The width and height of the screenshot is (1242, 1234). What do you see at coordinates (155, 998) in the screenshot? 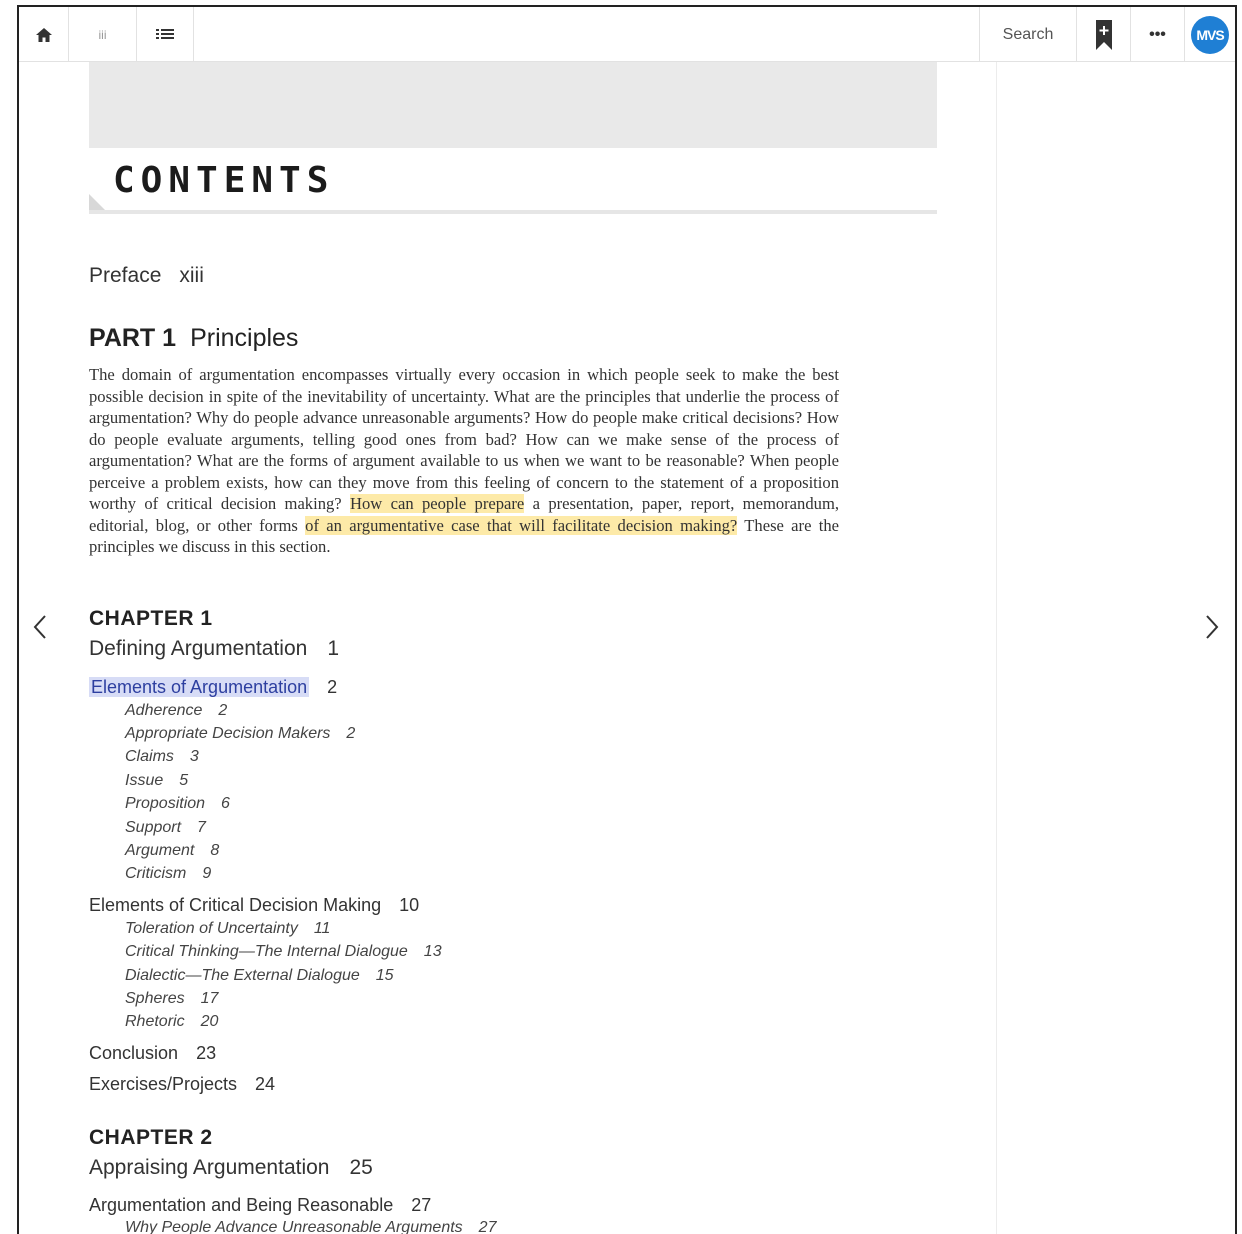
I see `subsection-label: Spheres` at bounding box center [155, 998].